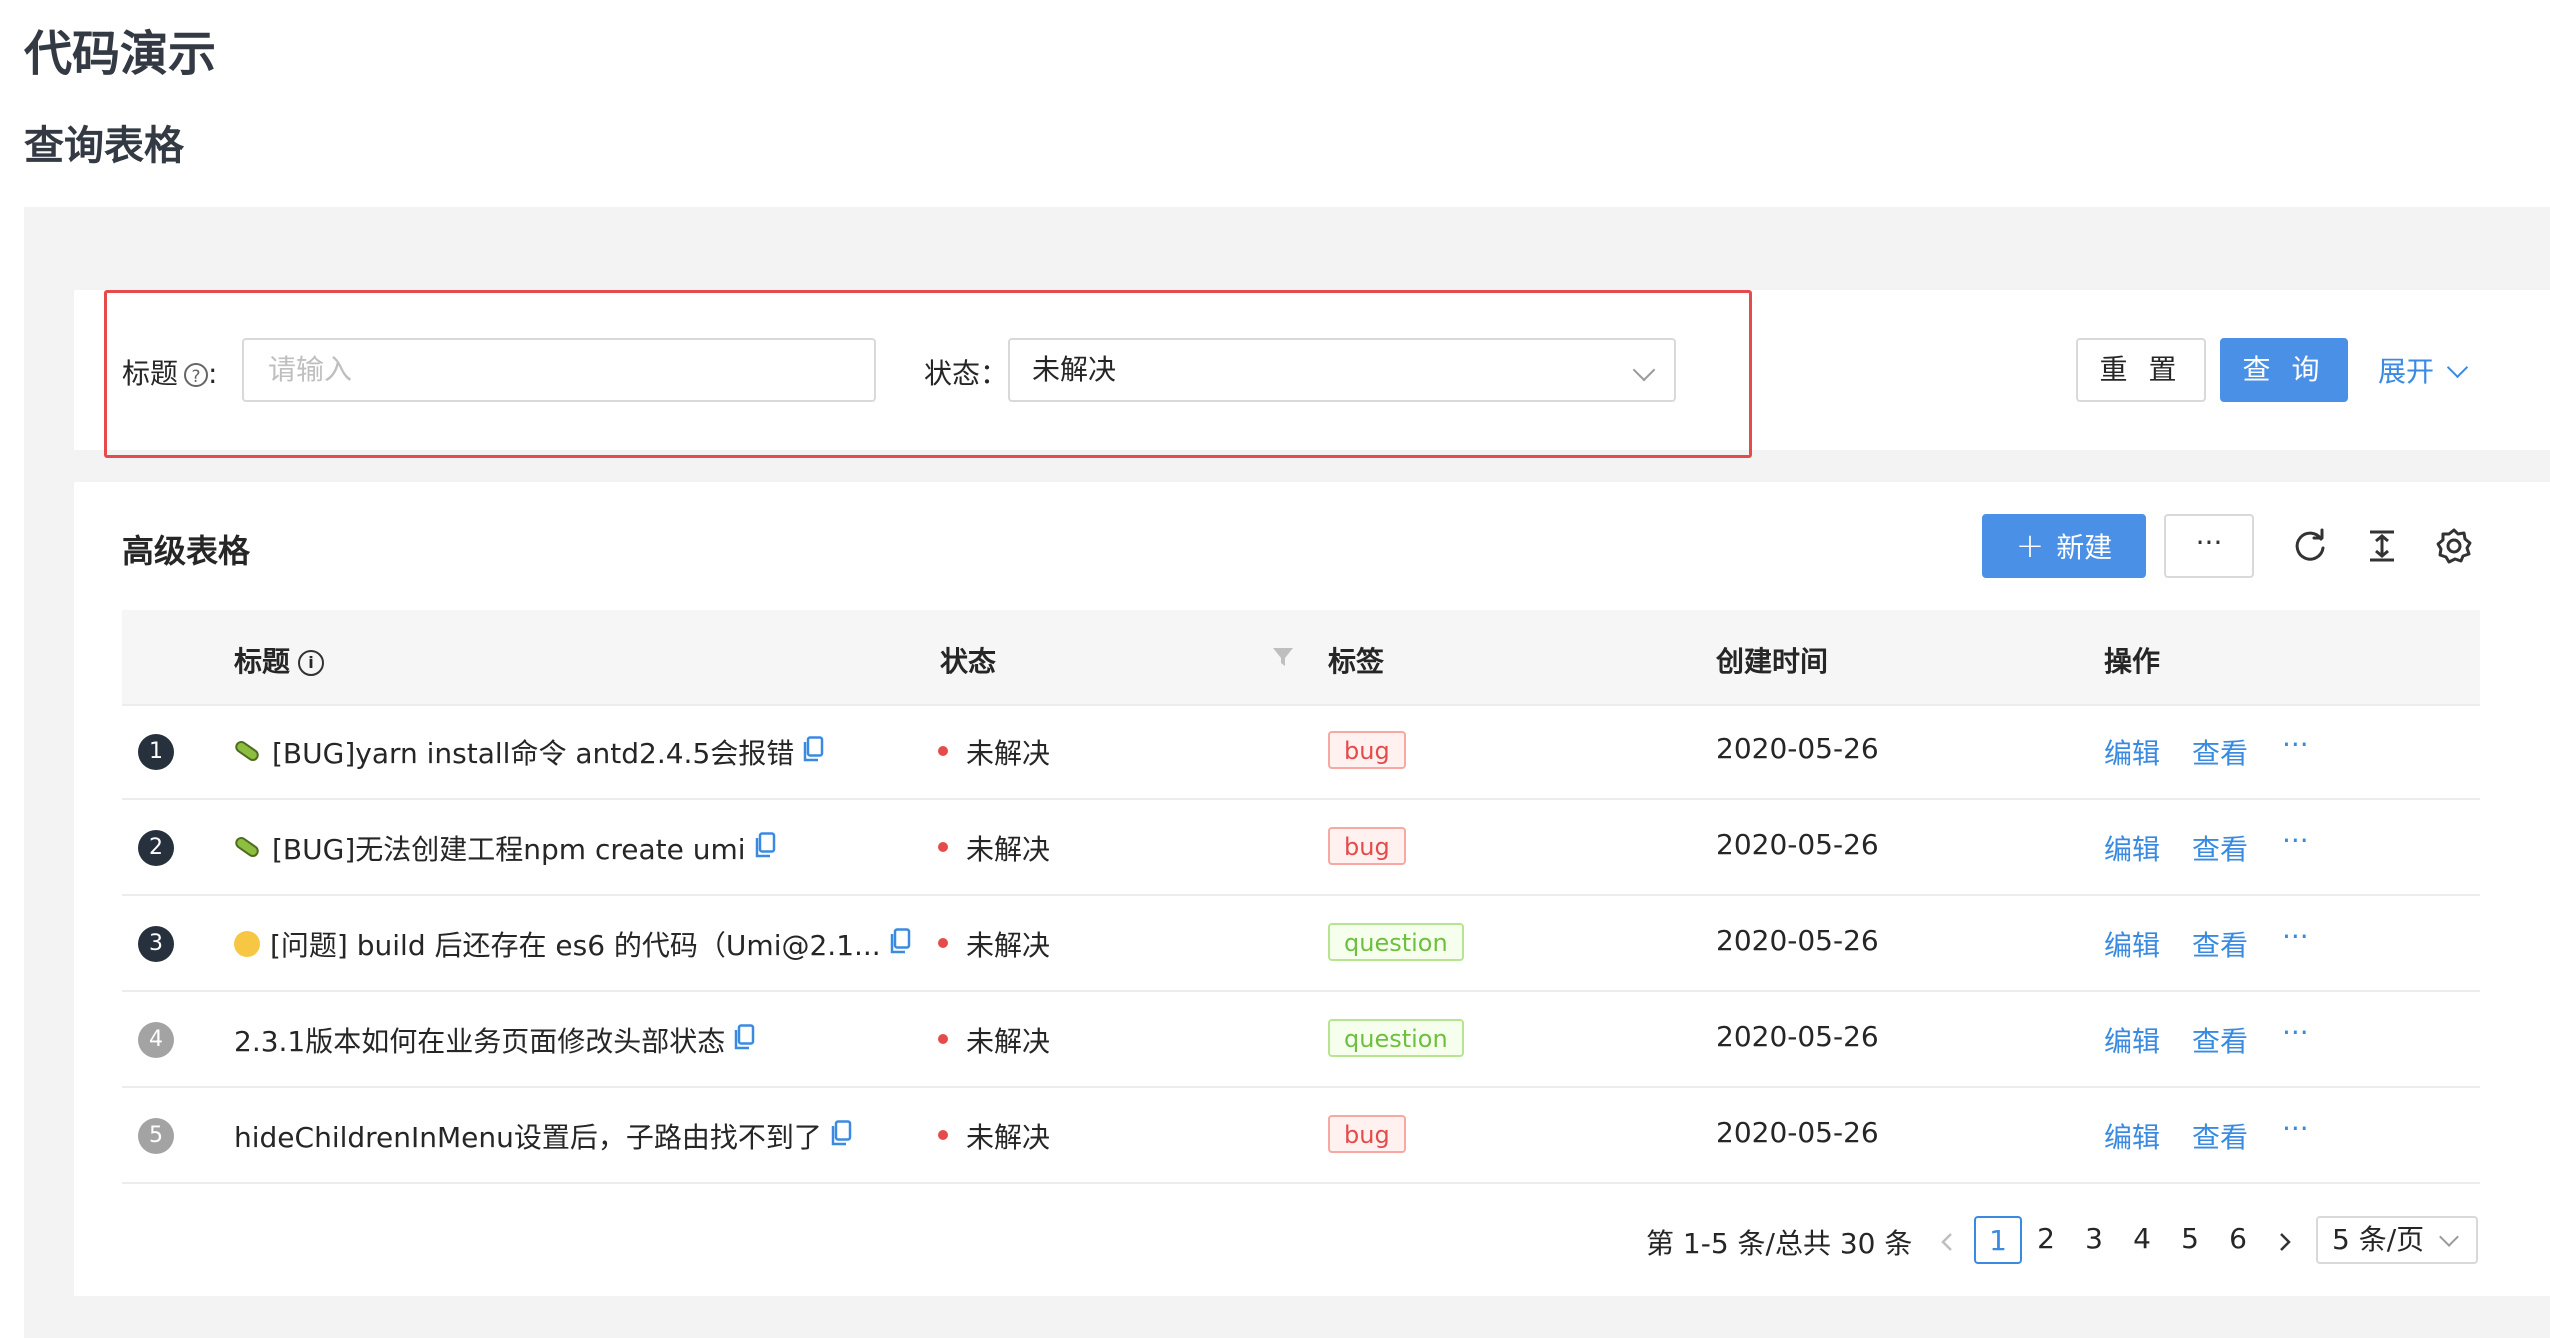 Image resolution: width=2550 pixels, height=1338 pixels. I want to click on page-size-select: 5 条/页, so click(2397, 1240).